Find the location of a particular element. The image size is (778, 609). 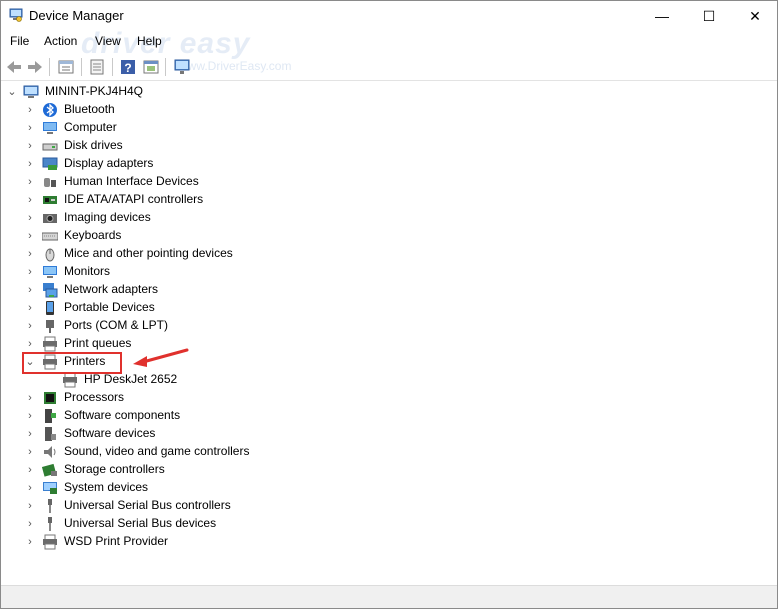

toolbar: ? is located at coordinates (389, 67).